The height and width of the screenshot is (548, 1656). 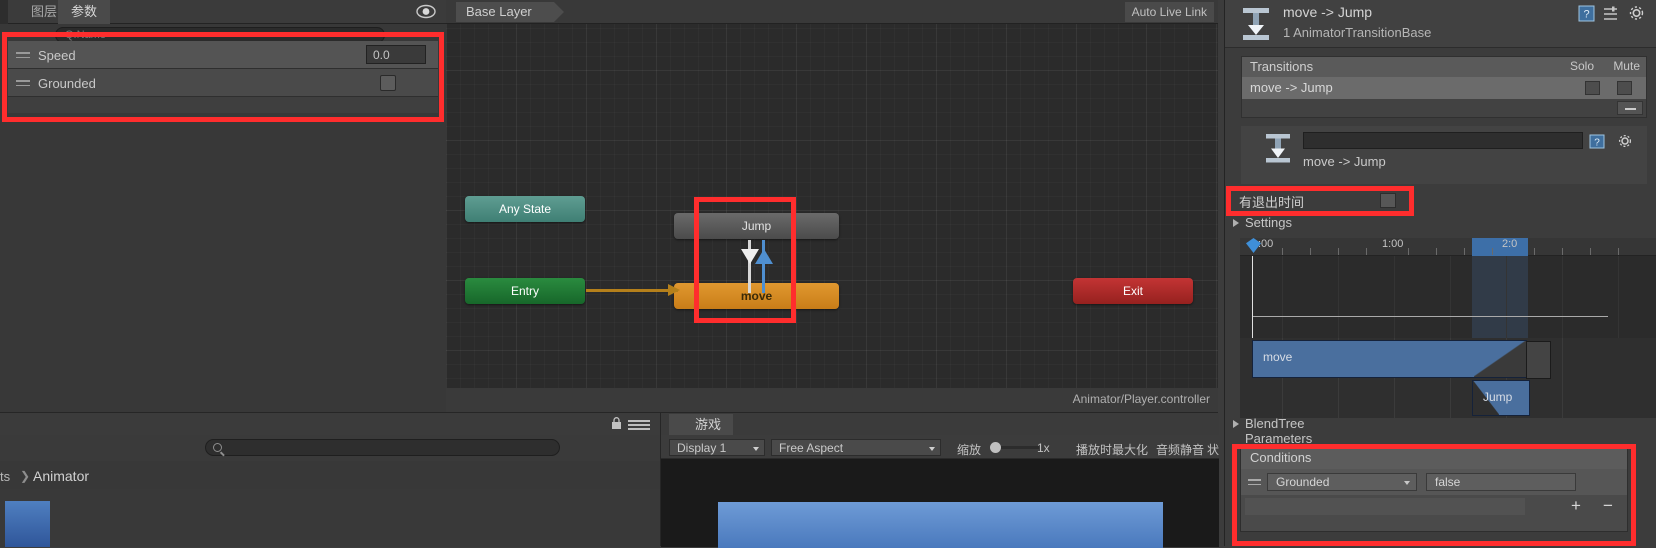 I want to click on transition-arrow-up-icon, so click(x=764, y=256).